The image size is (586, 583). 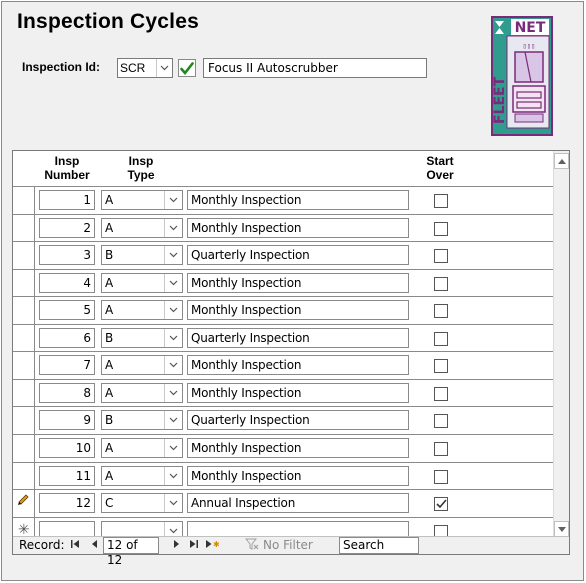 I want to click on table-row: 4 A Monthly Inspection, so click(x=284, y=283).